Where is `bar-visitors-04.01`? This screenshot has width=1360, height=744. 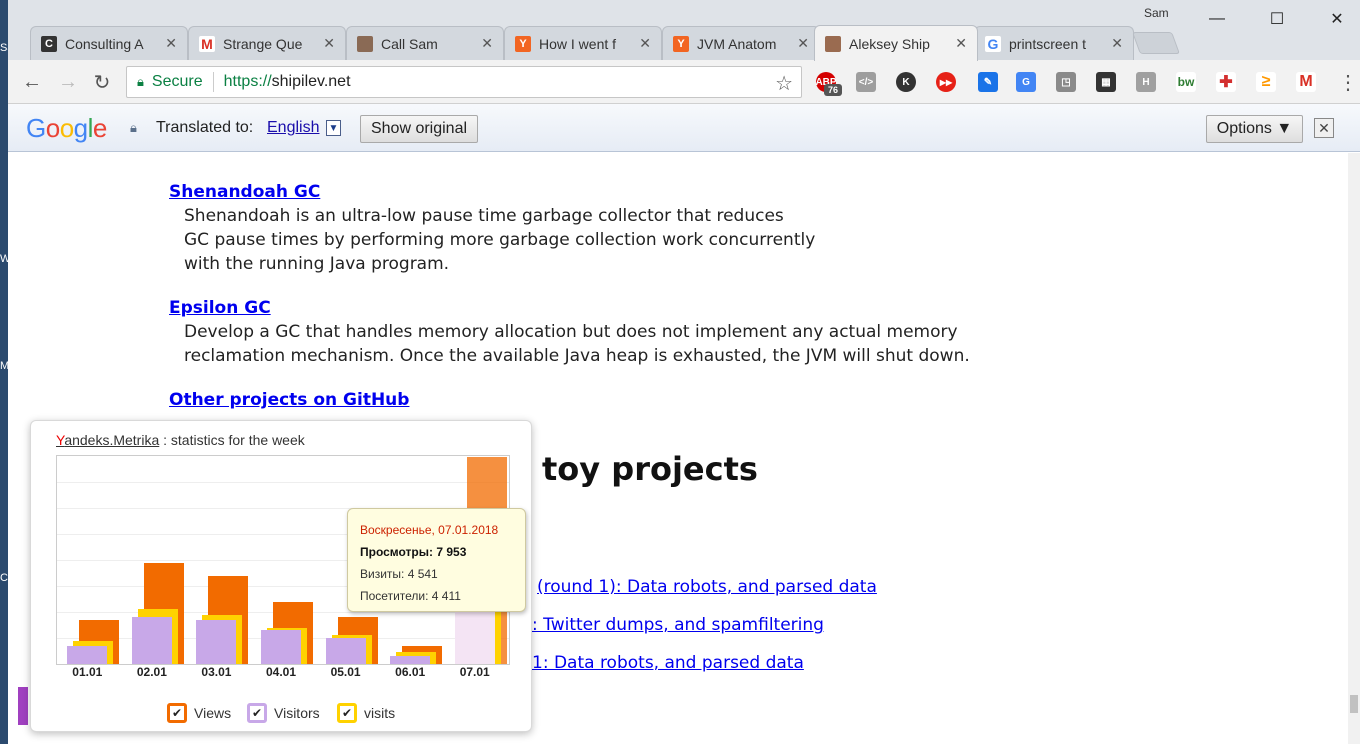 bar-visitors-04.01 is located at coordinates (281, 647).